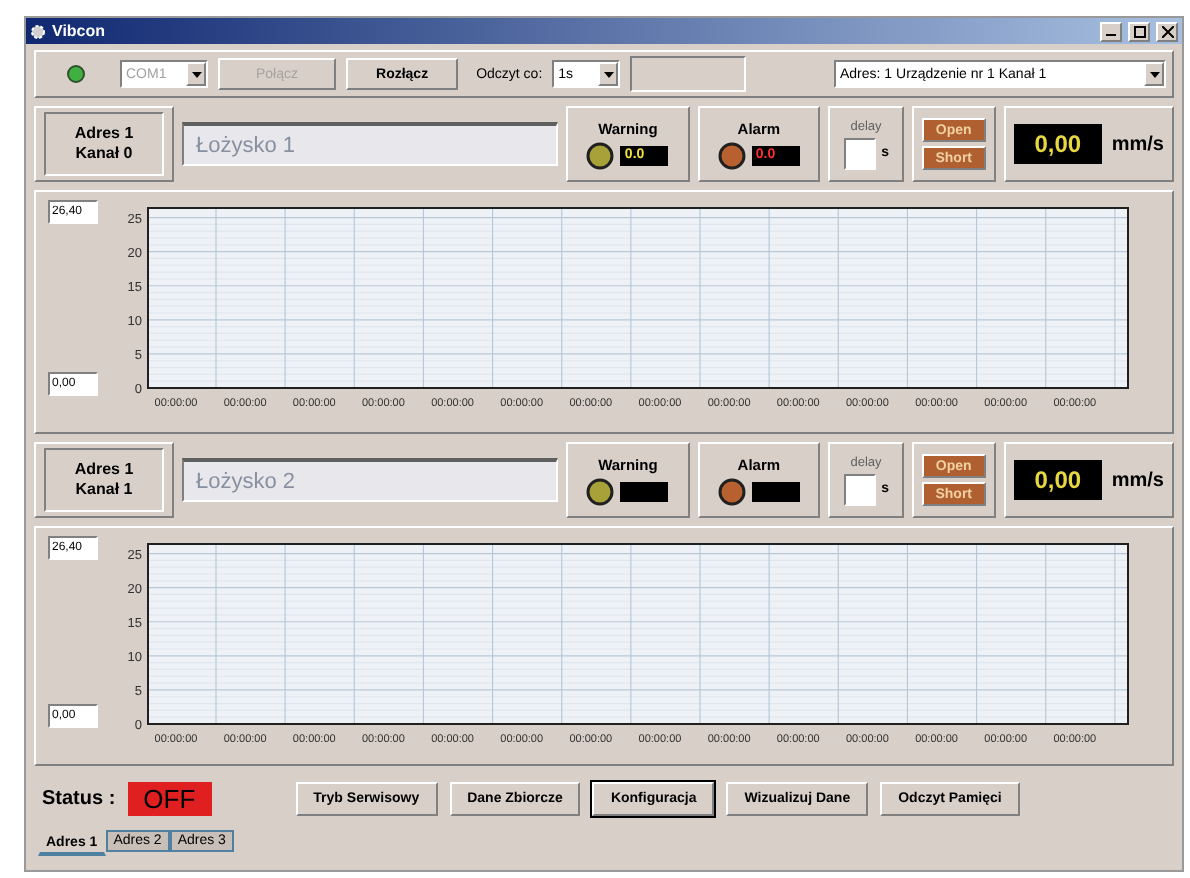 The height and width of the screenshot is (878, 1190). I want to click on close-icon, so click(1167, 31).